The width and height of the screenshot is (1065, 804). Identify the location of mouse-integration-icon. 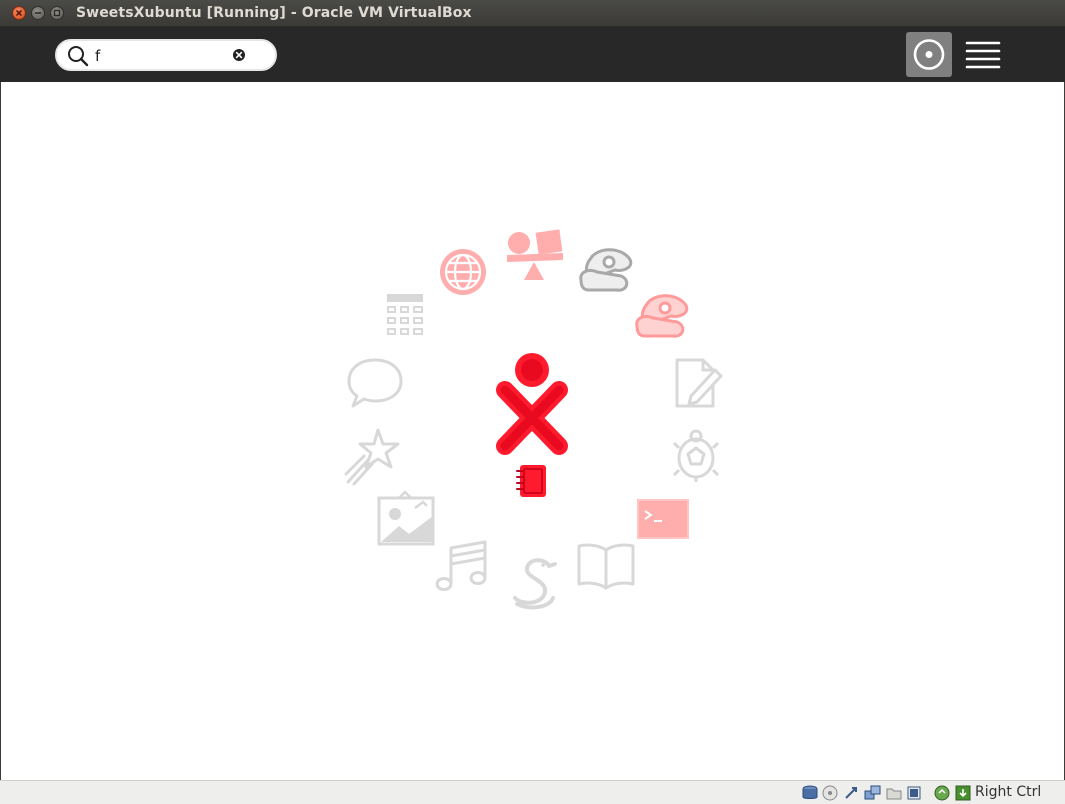
(963, 793).